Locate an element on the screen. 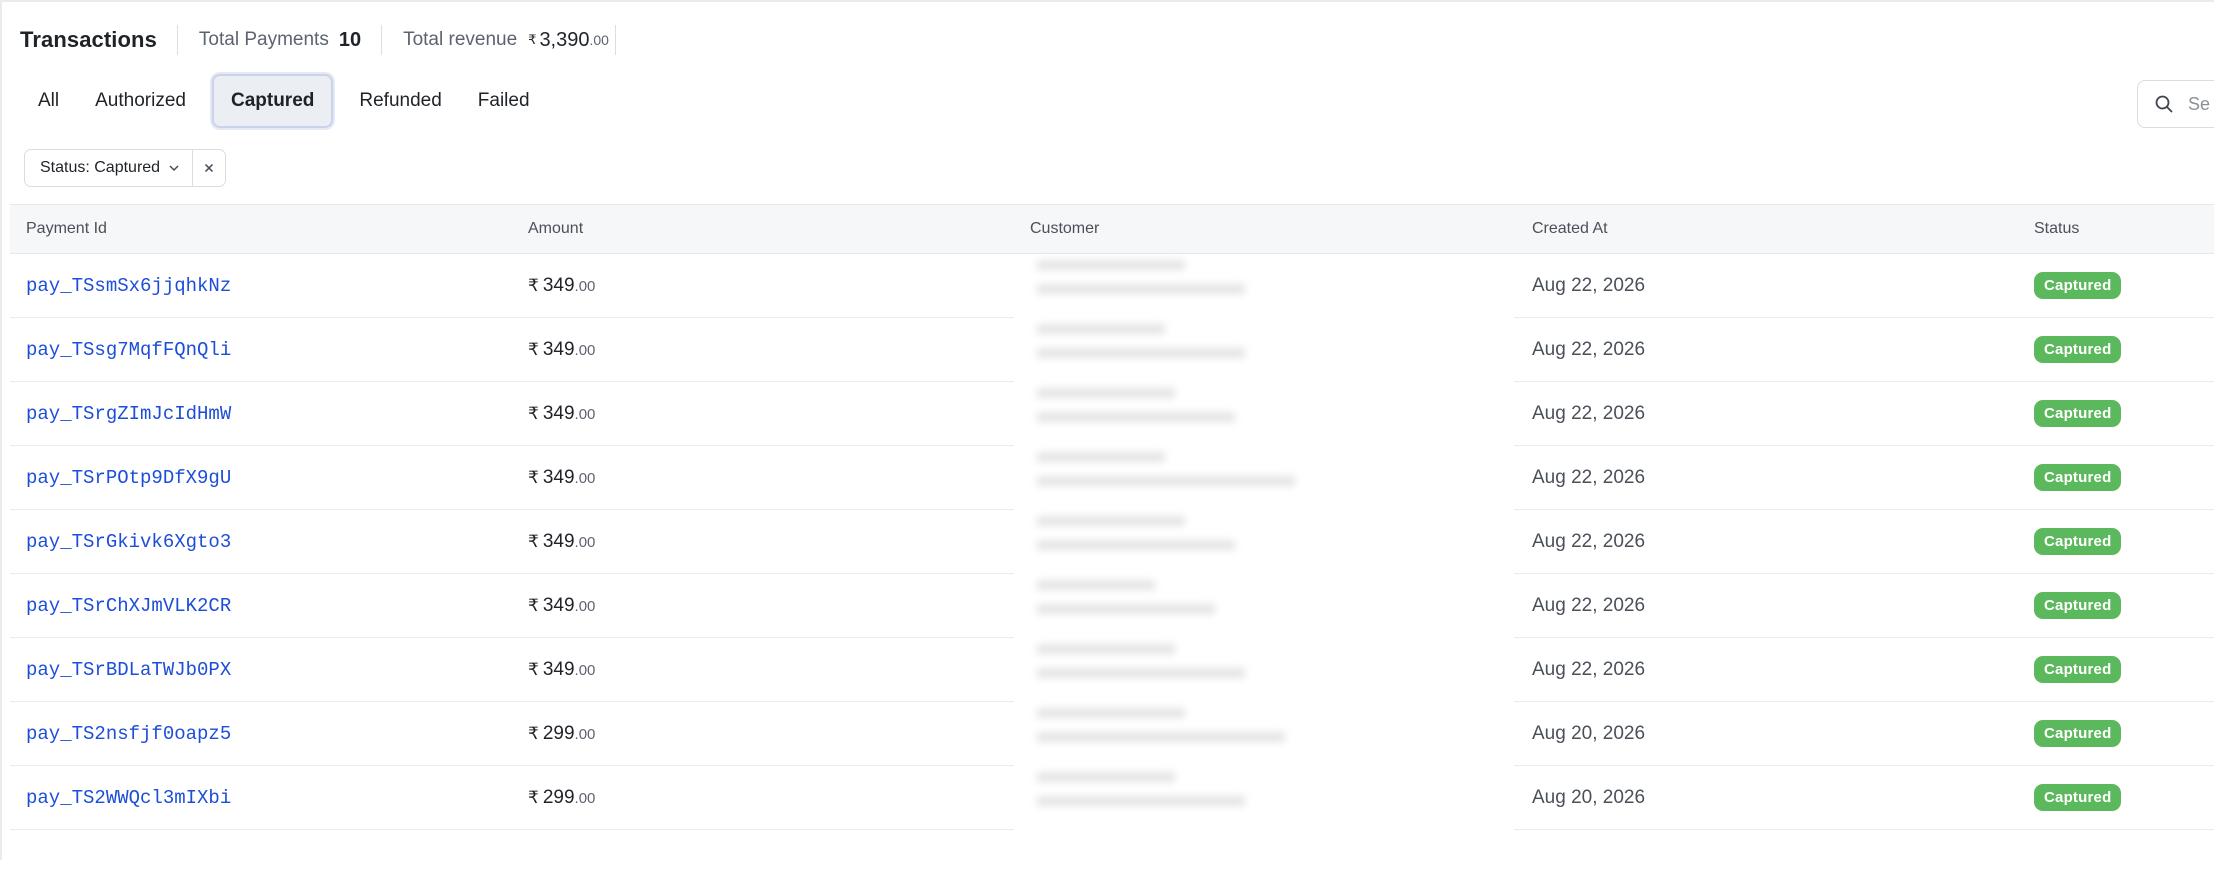  total-payments-label: Total Payments is located at coordinates (263, 39).